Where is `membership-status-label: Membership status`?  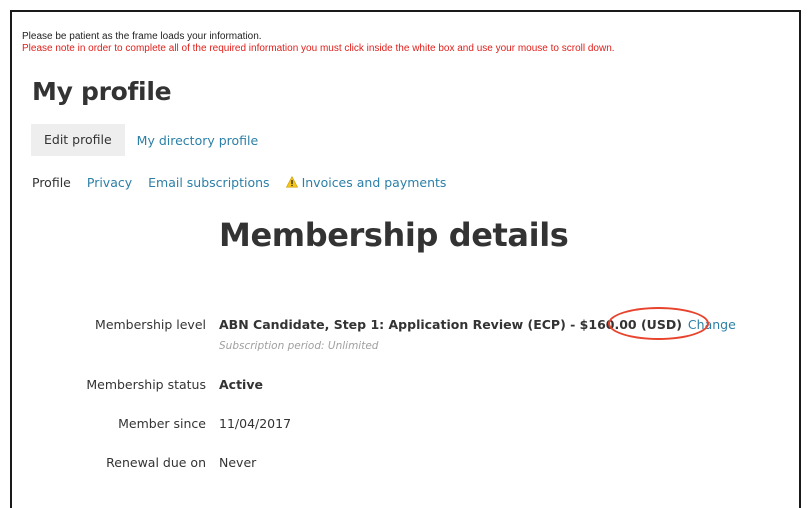
membership-status-label: Membership status is located at coordinates (146, 384).